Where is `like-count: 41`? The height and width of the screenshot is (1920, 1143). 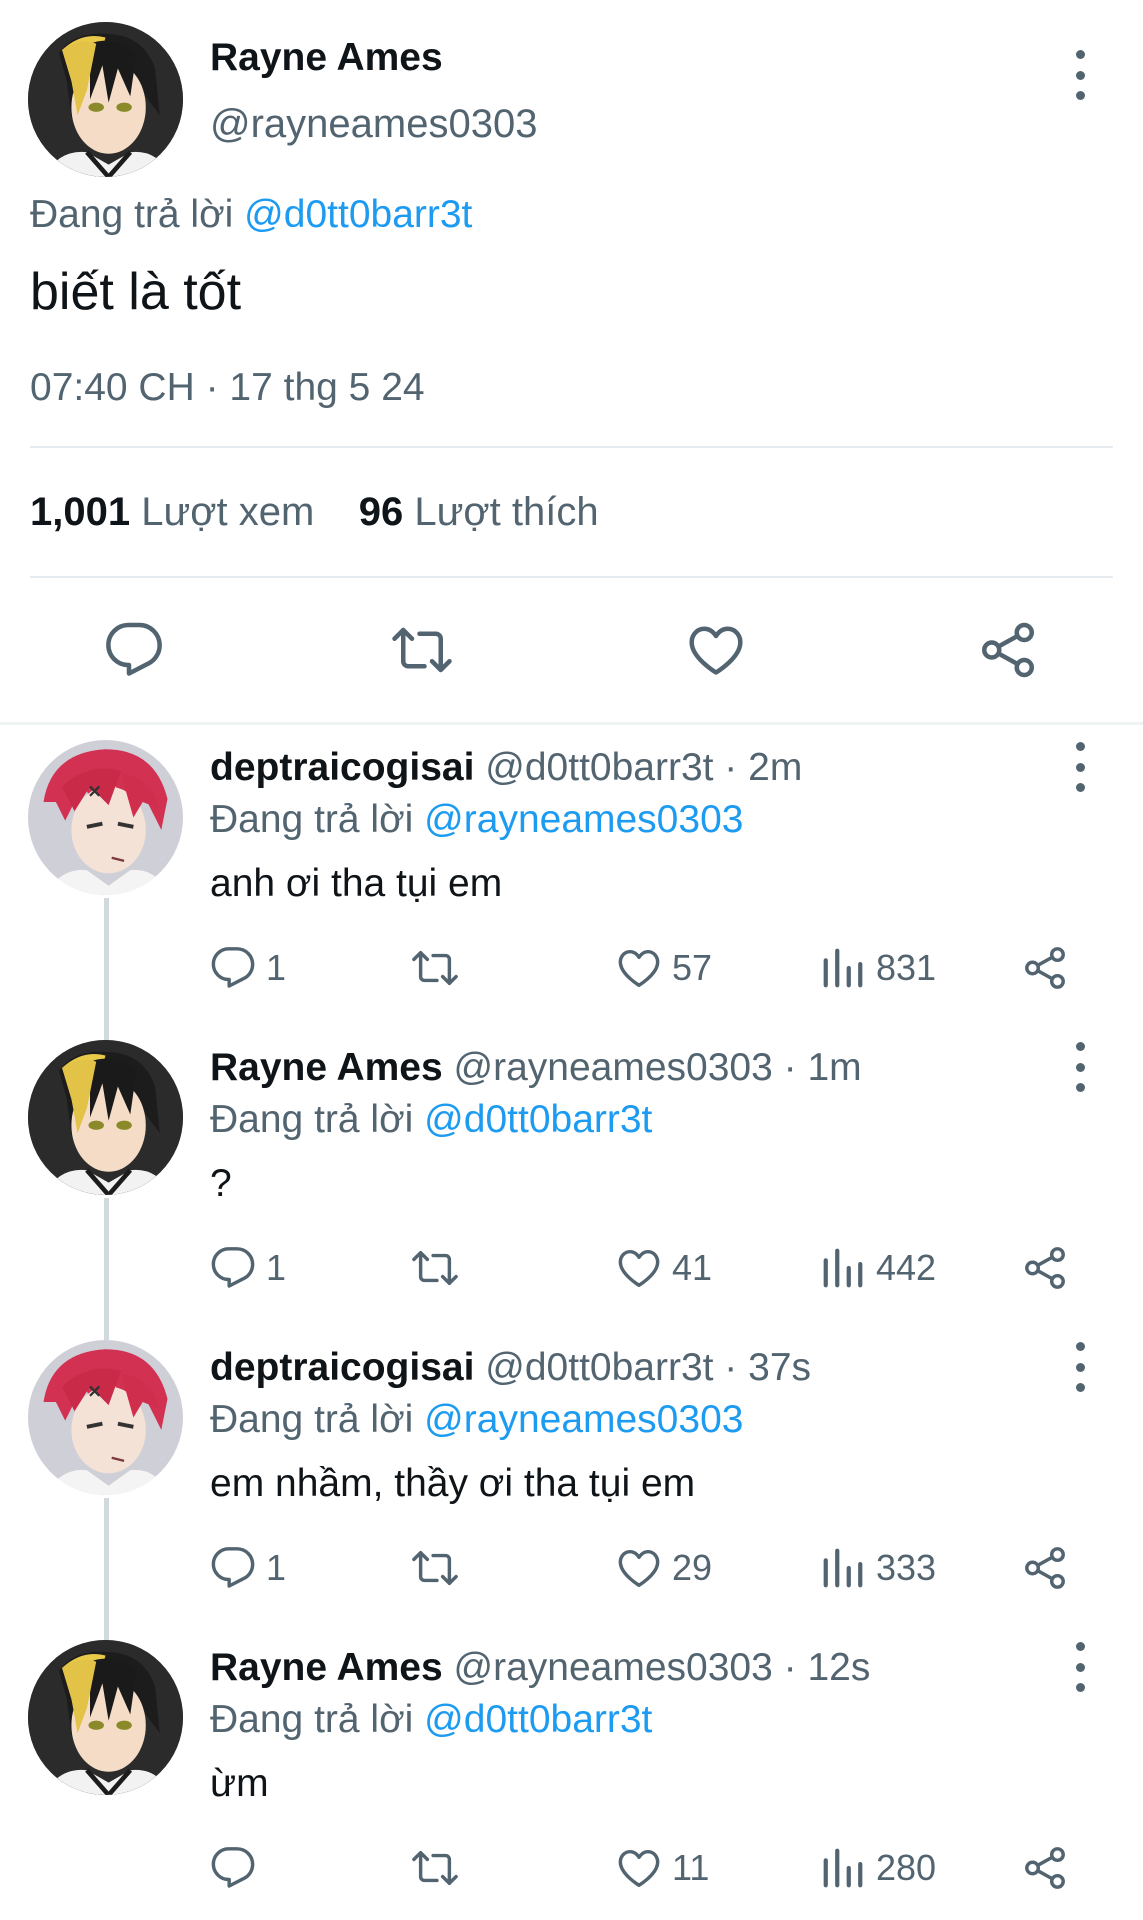 like-count: 41 is located at coordinates (692, 1267).